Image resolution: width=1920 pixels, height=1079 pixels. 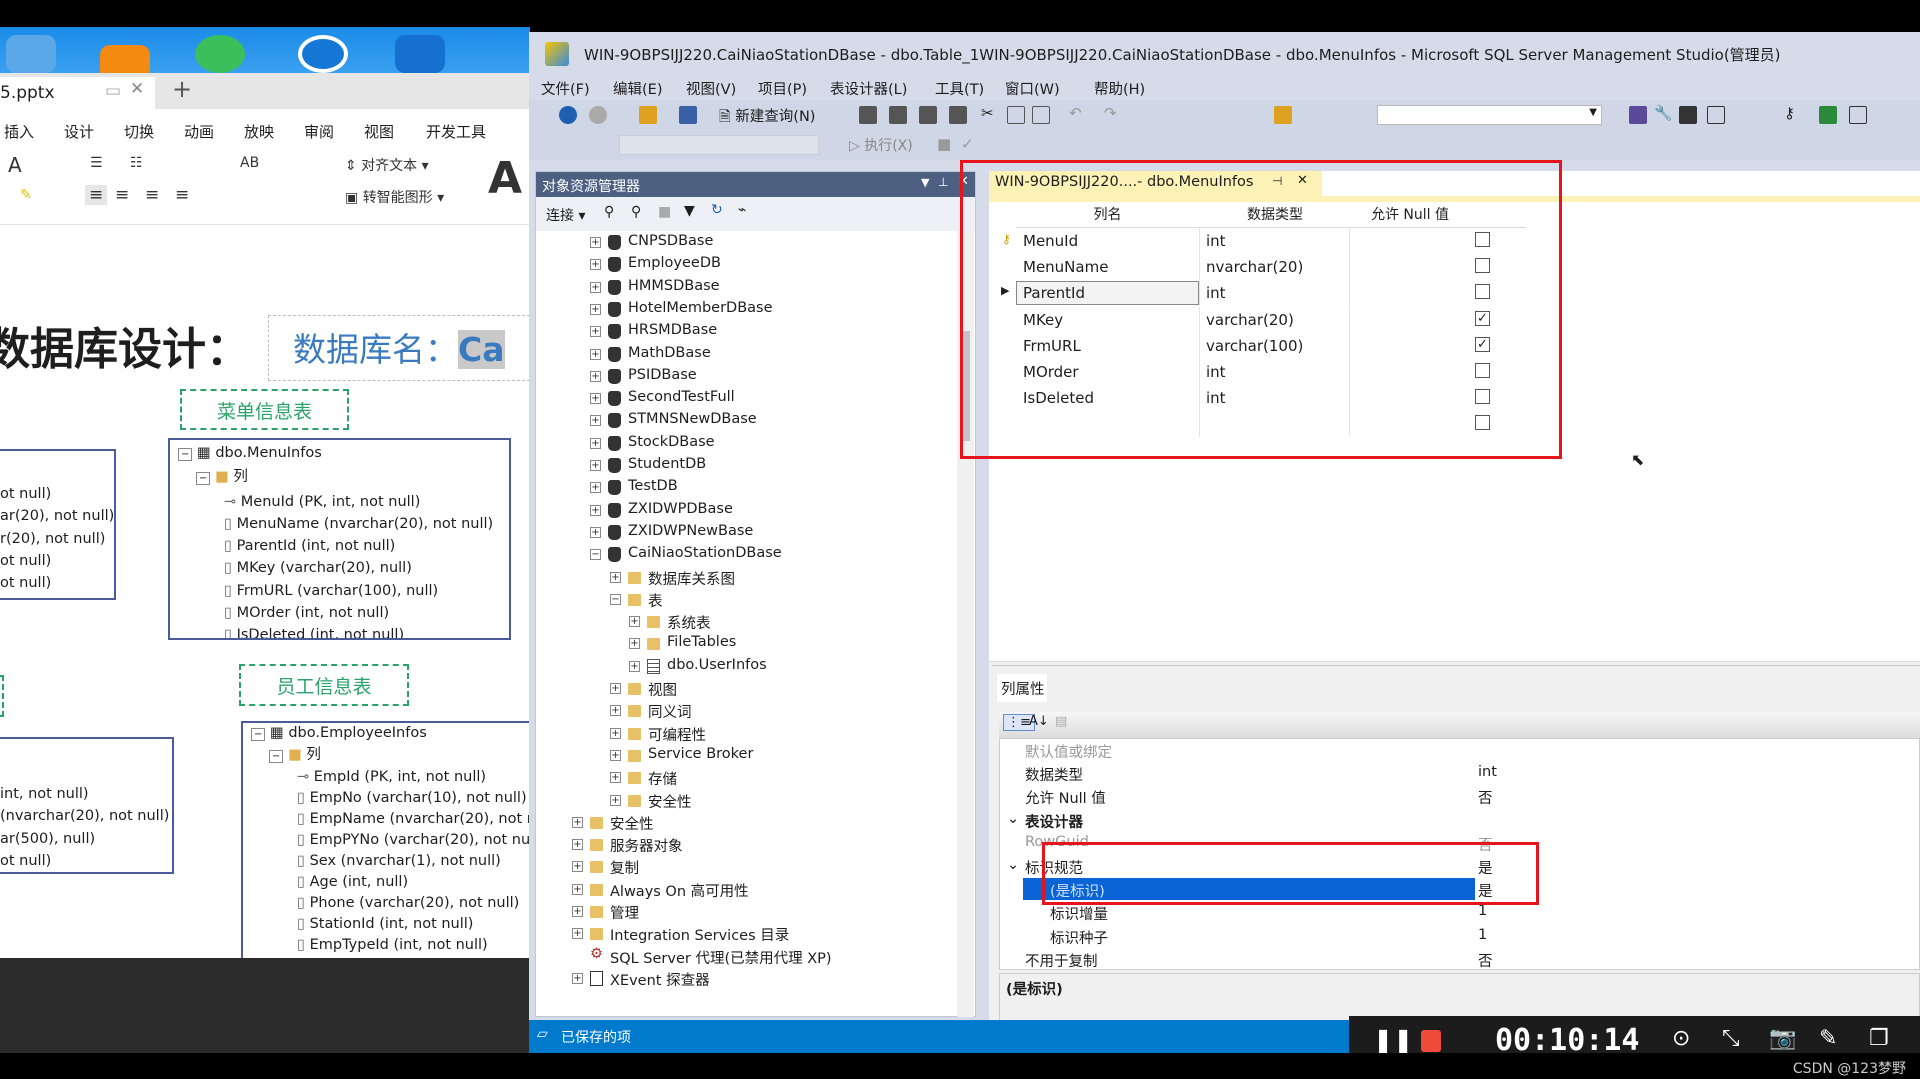 I want to click on menu-item: 视图(V), so click(x=711, y=88).